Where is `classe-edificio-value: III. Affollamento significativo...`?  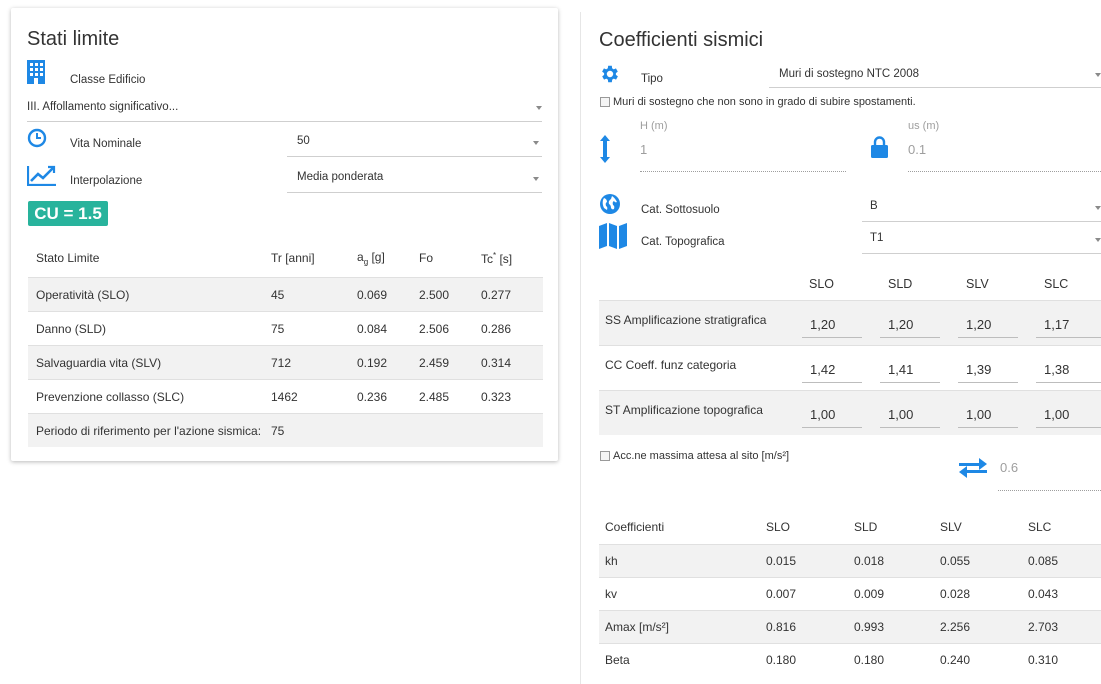
classe-edificio-value: III. Affollamento significativo... is located at coordinates (103, 107).